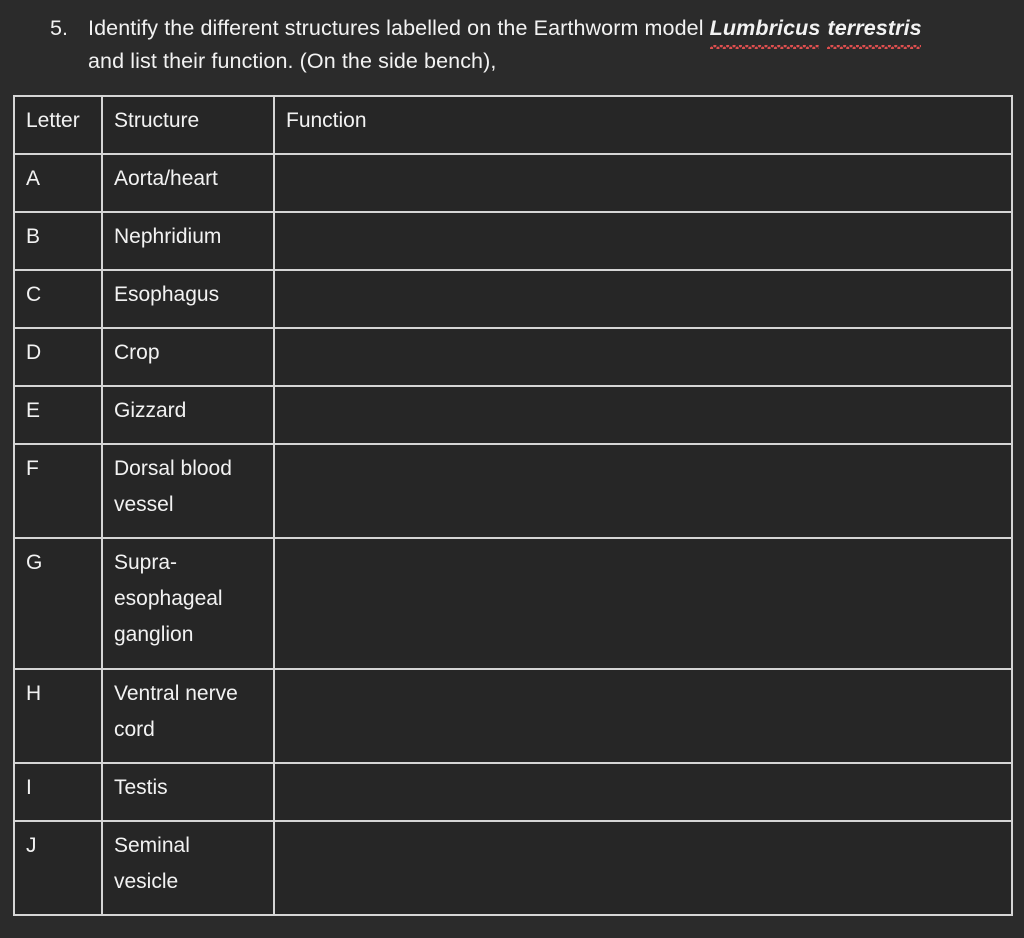  Describe the element at coordinates (188, 125) in the screenshot. I see `column-header-structure: Structure` at that location.